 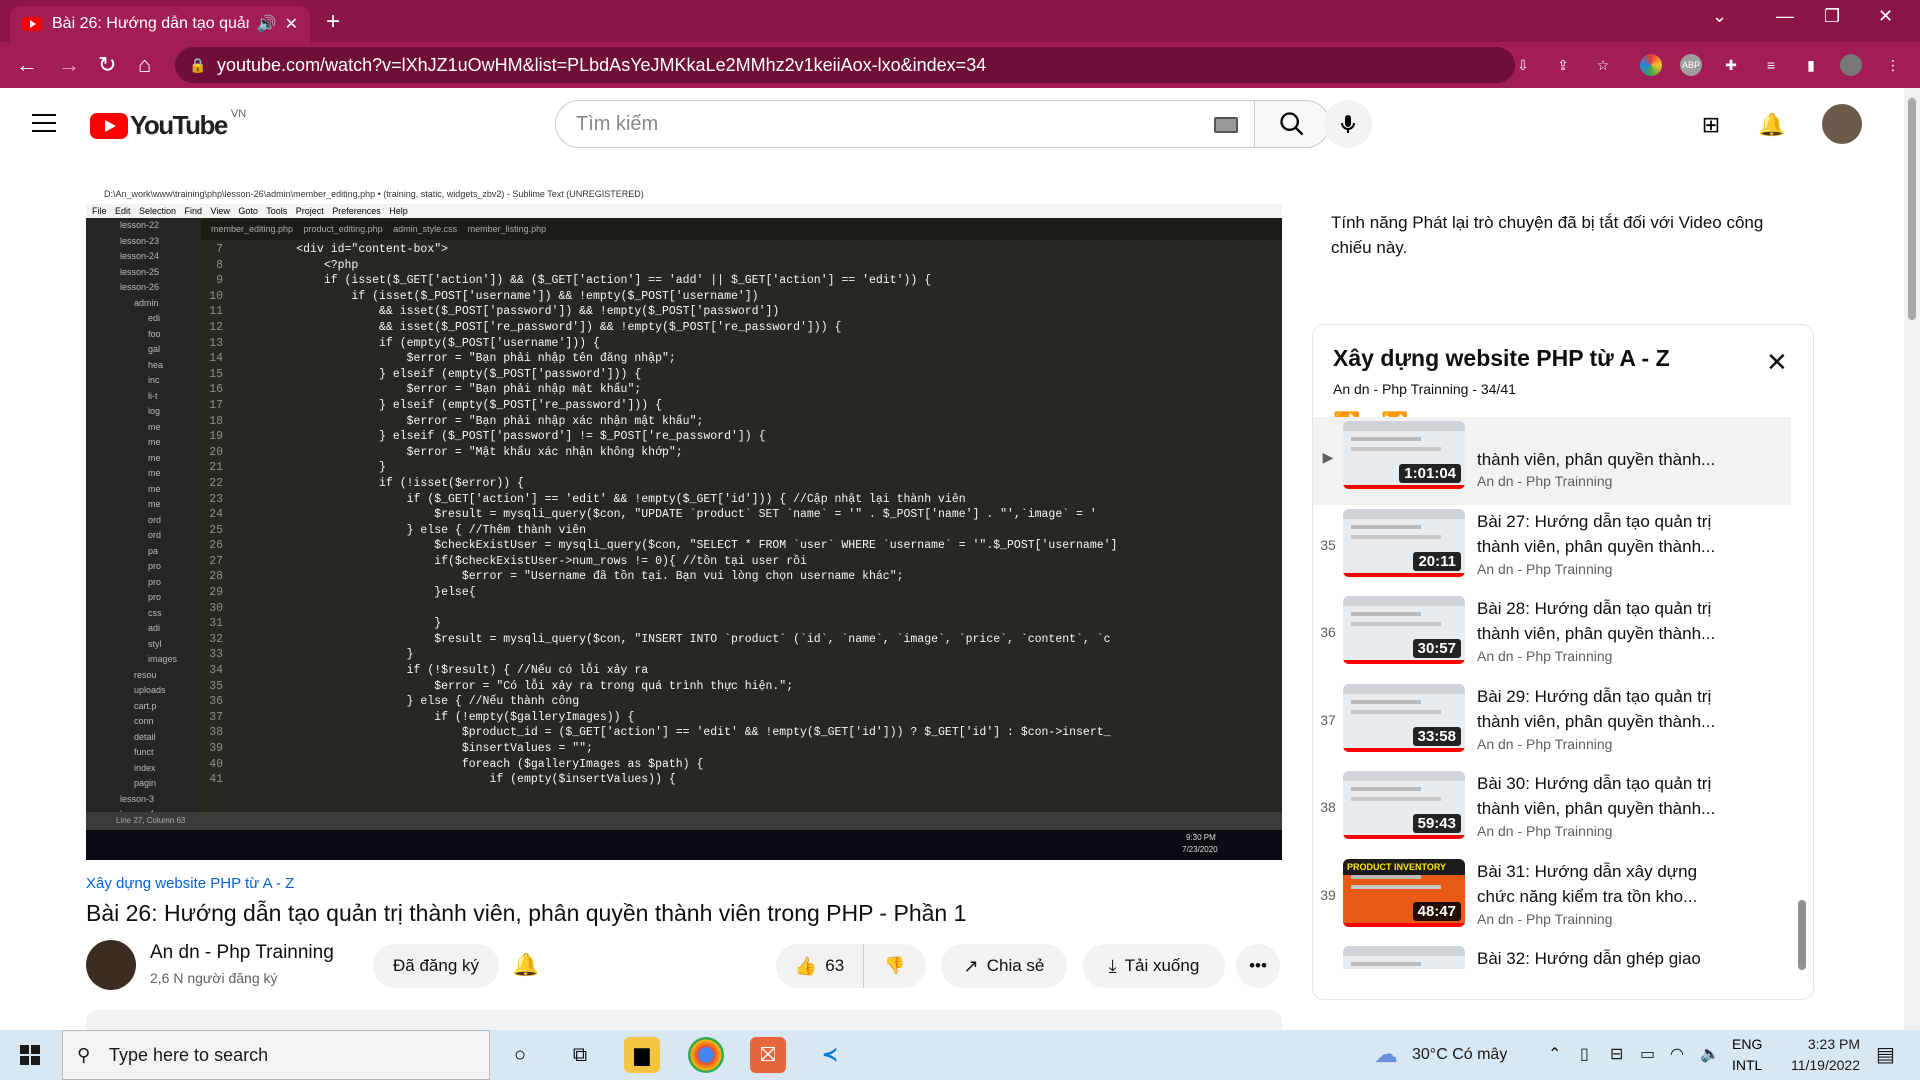 What do you see at coordinates (1154, 966) in the screenshot?
I see `download-button: ⤓ Tải xuống` at bounding box center [1154, 966].